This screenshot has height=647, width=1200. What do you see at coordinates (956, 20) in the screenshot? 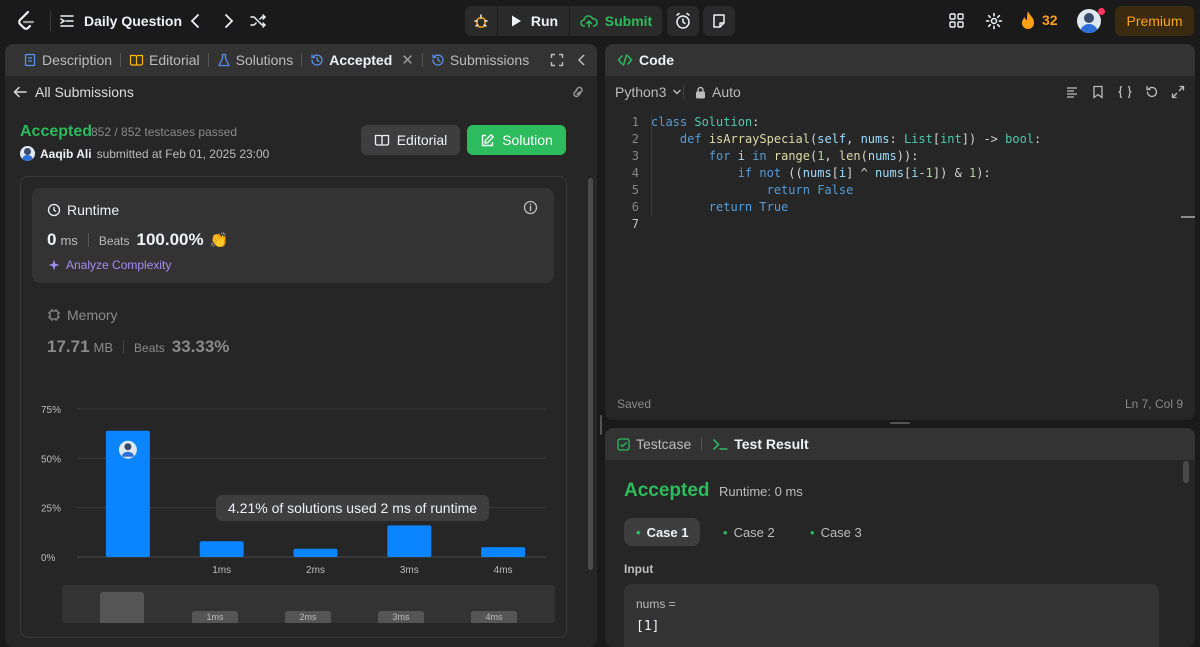
I see `layout-grid-icon` at bounding box center [956, 20].